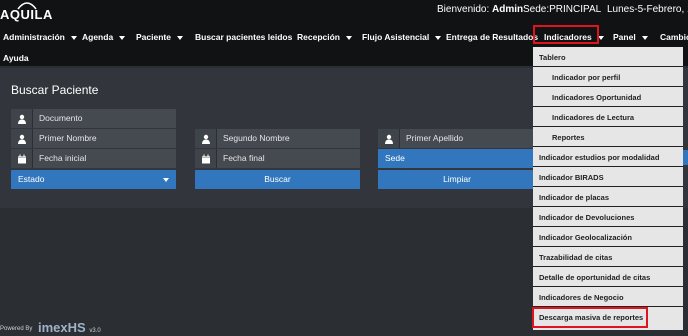 This screenshot has height=336, width=688. I want to click on nav-label: Buscar pacientes leidos, so click(244, 37).